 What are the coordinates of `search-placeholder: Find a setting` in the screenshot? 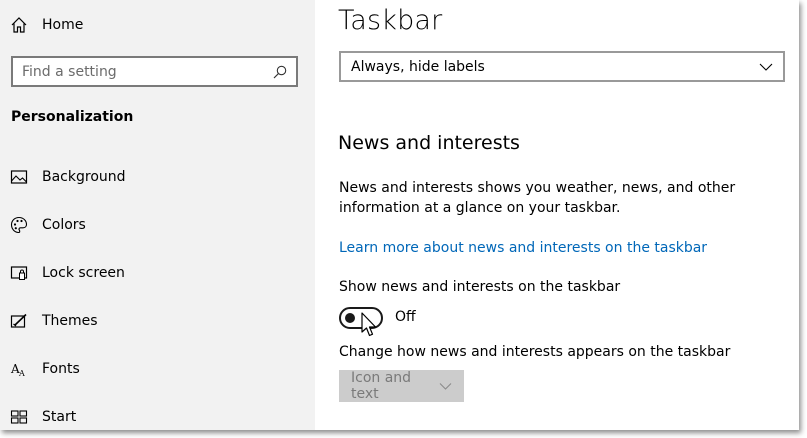 It's located at (69, 71).